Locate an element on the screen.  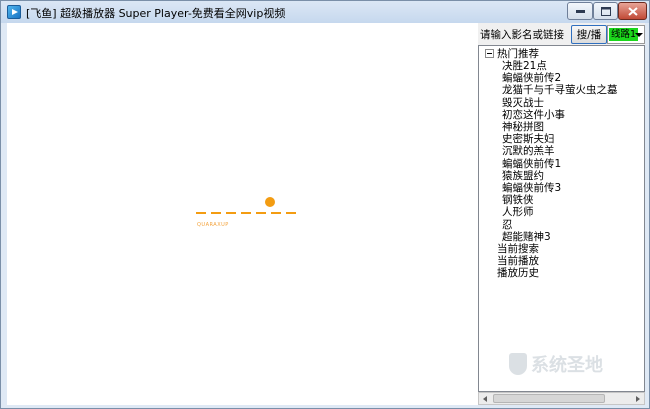
loading-indicator is located at coordinates (246, 213).